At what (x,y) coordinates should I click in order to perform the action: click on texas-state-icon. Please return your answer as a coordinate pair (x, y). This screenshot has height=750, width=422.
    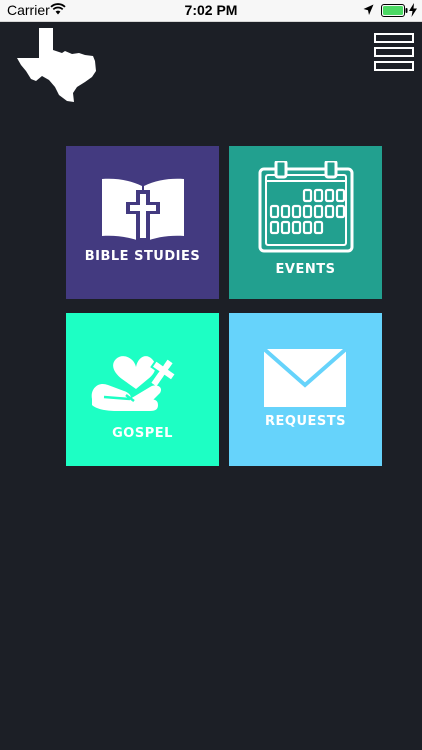
    Looking at the image, I should click on (57, 67).